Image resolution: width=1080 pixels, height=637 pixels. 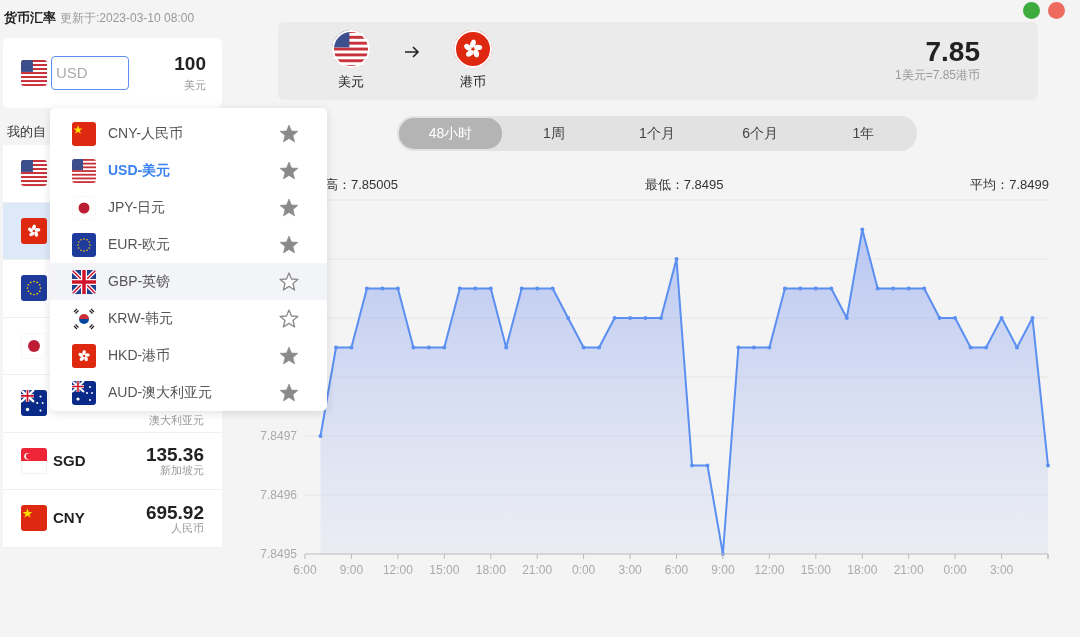 I want to click on rate-formula: 1美元=7.85港币, so click(x=937, y=75).